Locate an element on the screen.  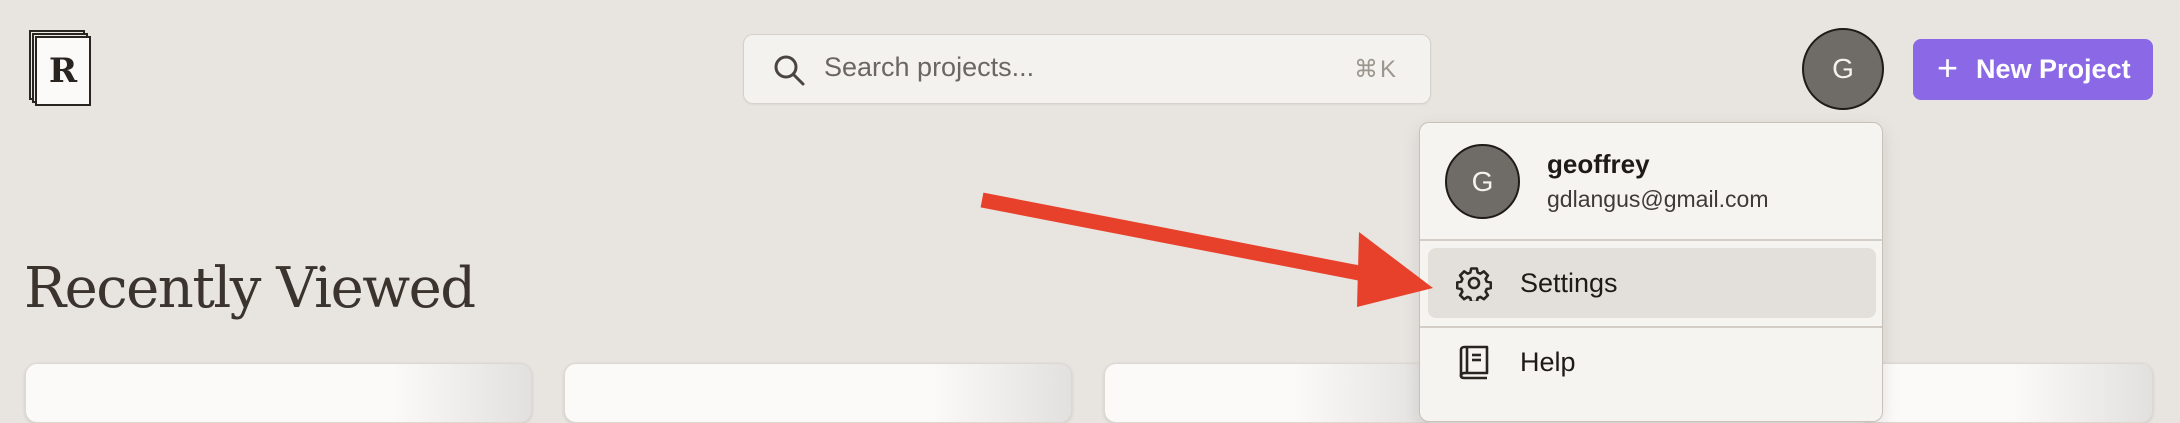
user-avatar-button: G is located at coordinates (1843, 69).